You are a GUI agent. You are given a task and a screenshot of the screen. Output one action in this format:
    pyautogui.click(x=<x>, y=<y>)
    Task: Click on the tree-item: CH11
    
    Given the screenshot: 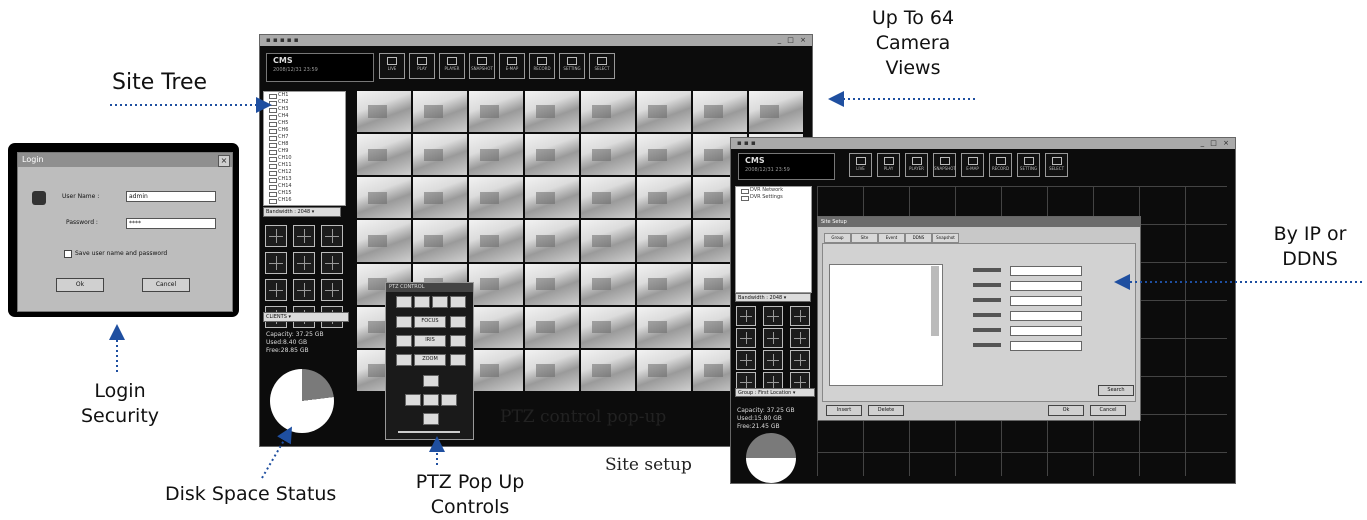 What is the action you would take?
    pyautogui.click(x=304, y=165)
    